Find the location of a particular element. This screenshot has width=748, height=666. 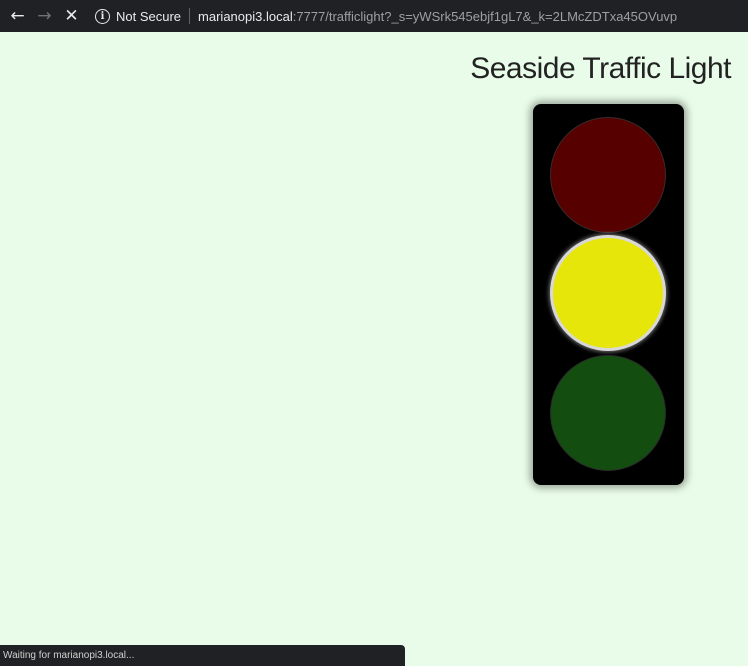

url-divider is located at coordinates (190, 16).